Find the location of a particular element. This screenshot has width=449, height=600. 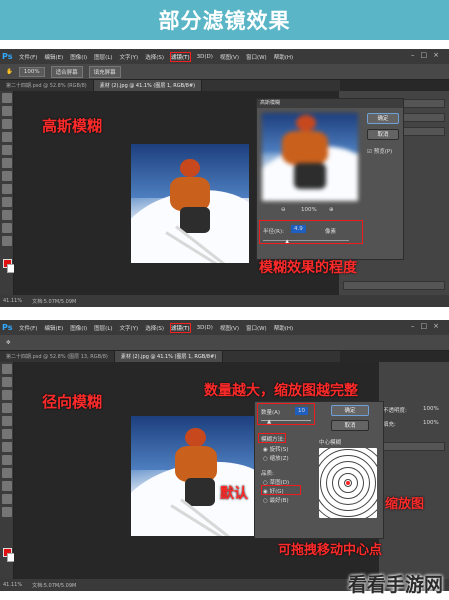

opacity-value: 100% is located at coordinates (431, 409).